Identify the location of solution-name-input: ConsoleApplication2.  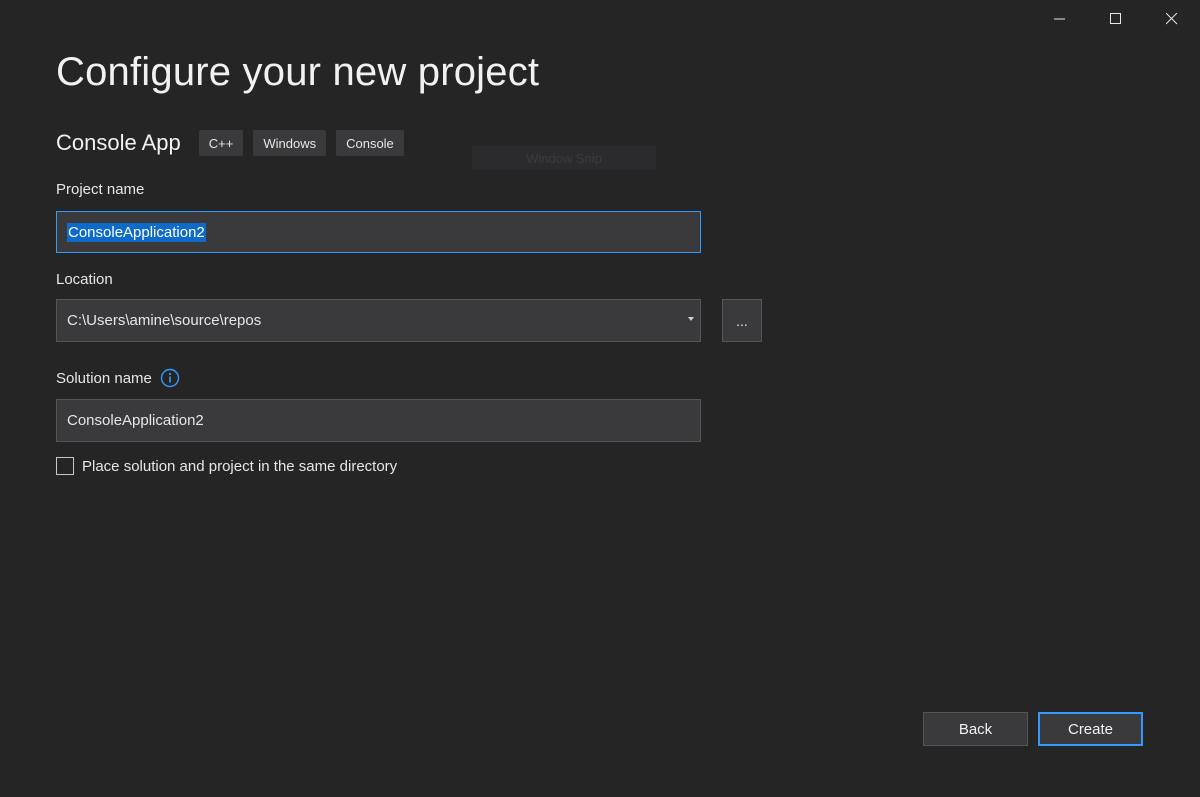
(378, 420).